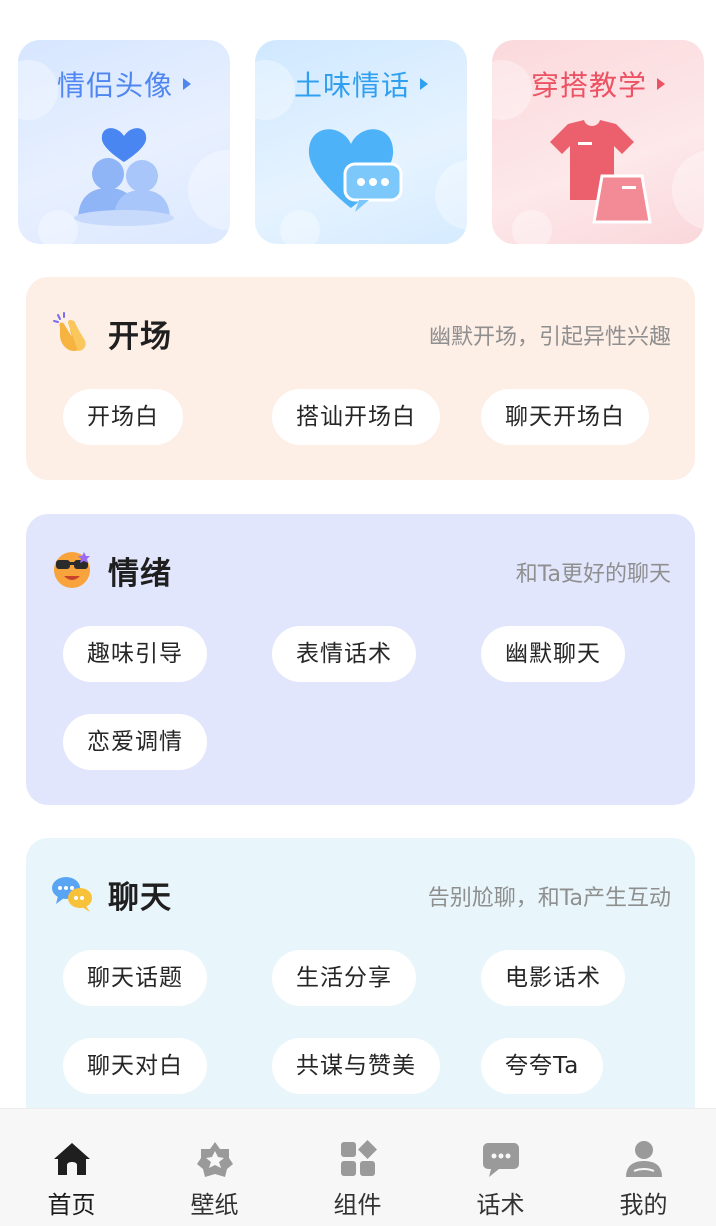  What do you see at coordinates (72, 570) in the screenshot?
I see `sunglasses-face-icon` at bounding box center [72, 570].